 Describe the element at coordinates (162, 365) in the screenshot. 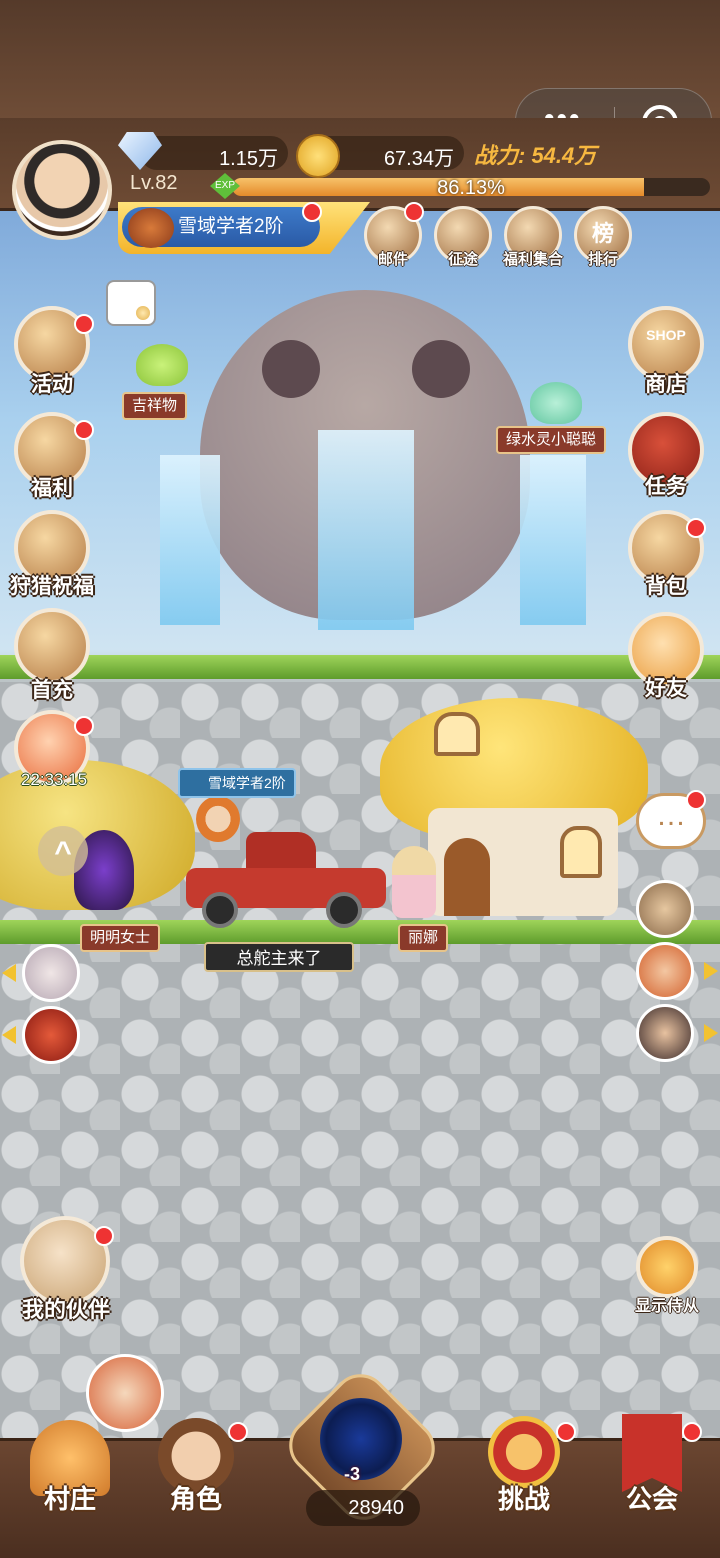

I see `mascot-slime` at that location.